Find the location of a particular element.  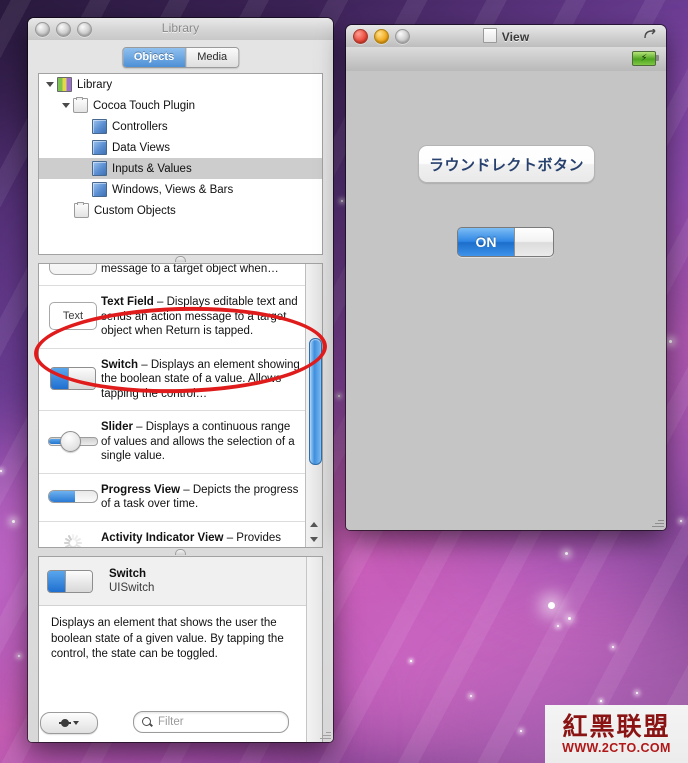

library-window-title: Library is located at coordinates (180, 28).